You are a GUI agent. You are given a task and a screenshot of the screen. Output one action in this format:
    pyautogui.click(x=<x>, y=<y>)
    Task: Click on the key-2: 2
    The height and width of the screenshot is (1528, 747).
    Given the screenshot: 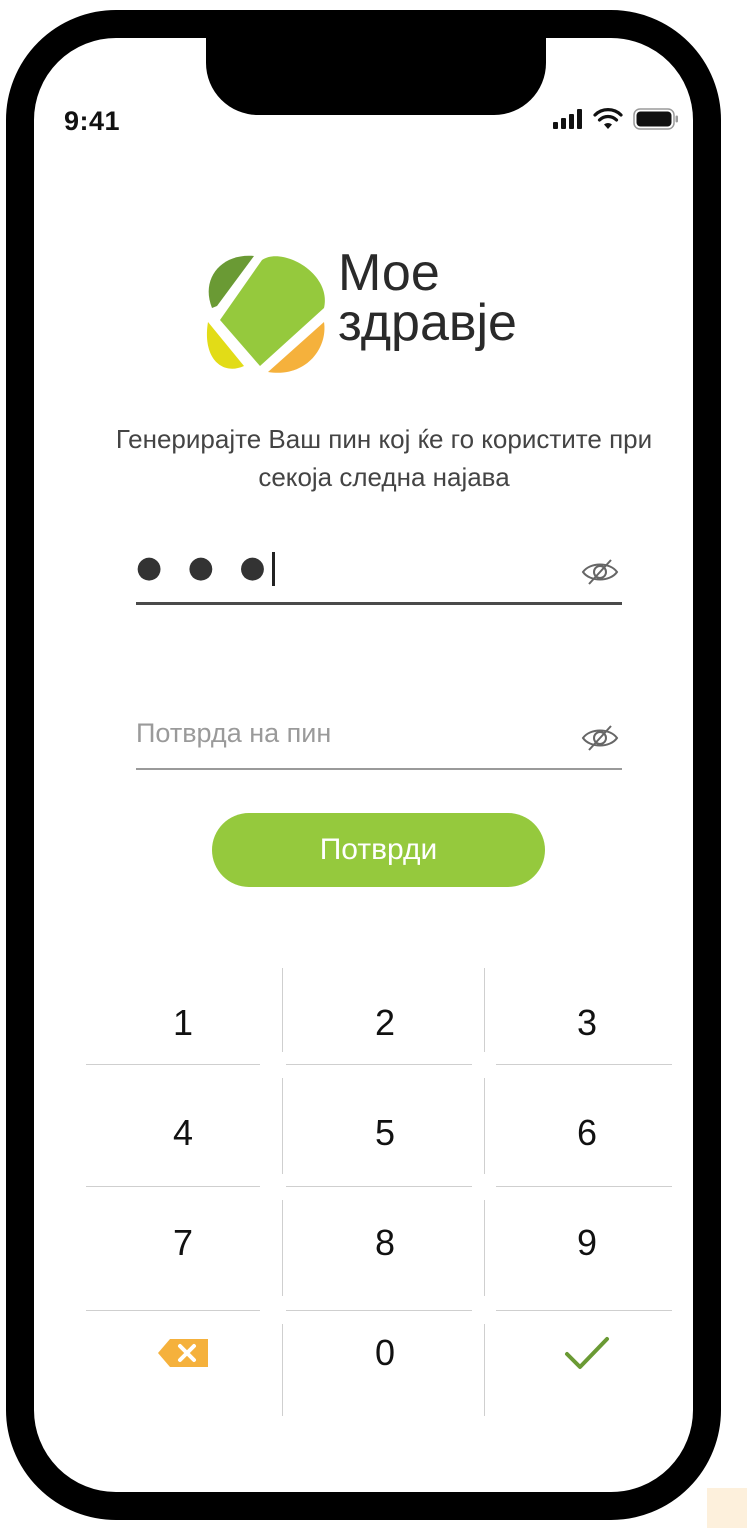 What is the action you would take?
    pyautogui.click(x=385, y=1023)
    